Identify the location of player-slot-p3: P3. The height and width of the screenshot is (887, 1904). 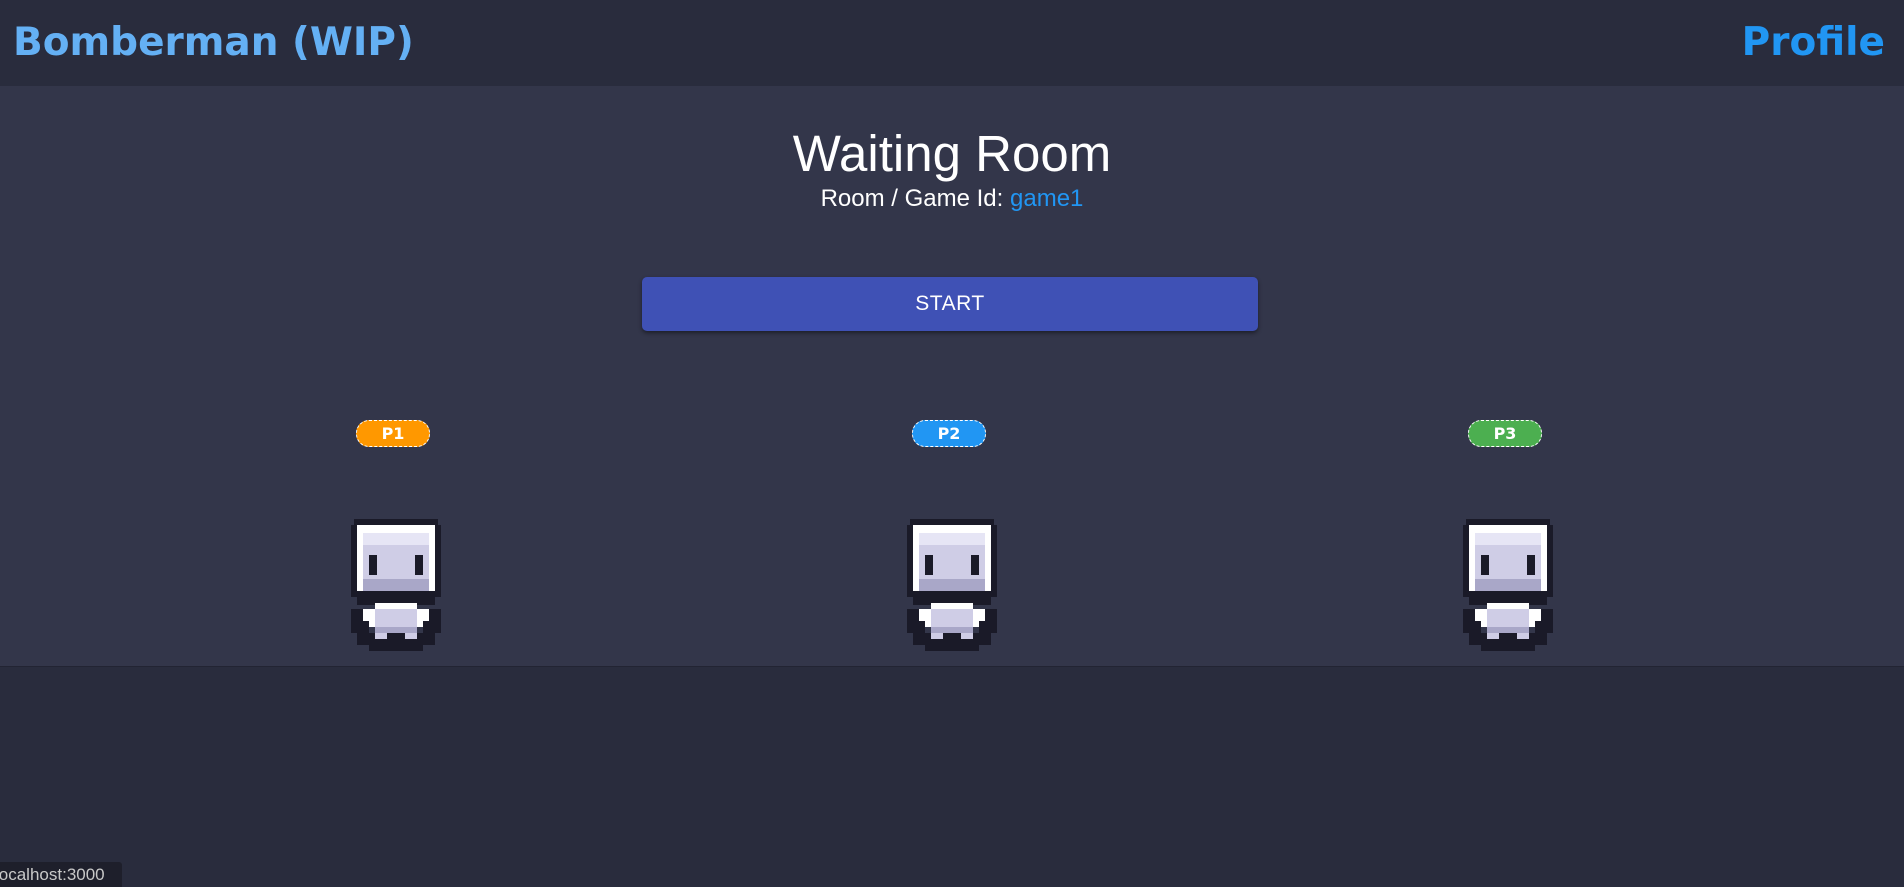
(1506, 540).